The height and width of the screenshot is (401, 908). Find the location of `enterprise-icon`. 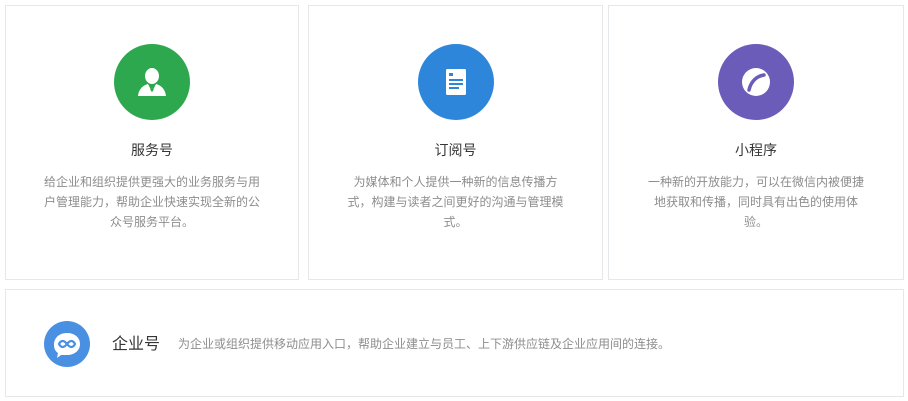

enterprise-icon is located at coordinates (67, 344).